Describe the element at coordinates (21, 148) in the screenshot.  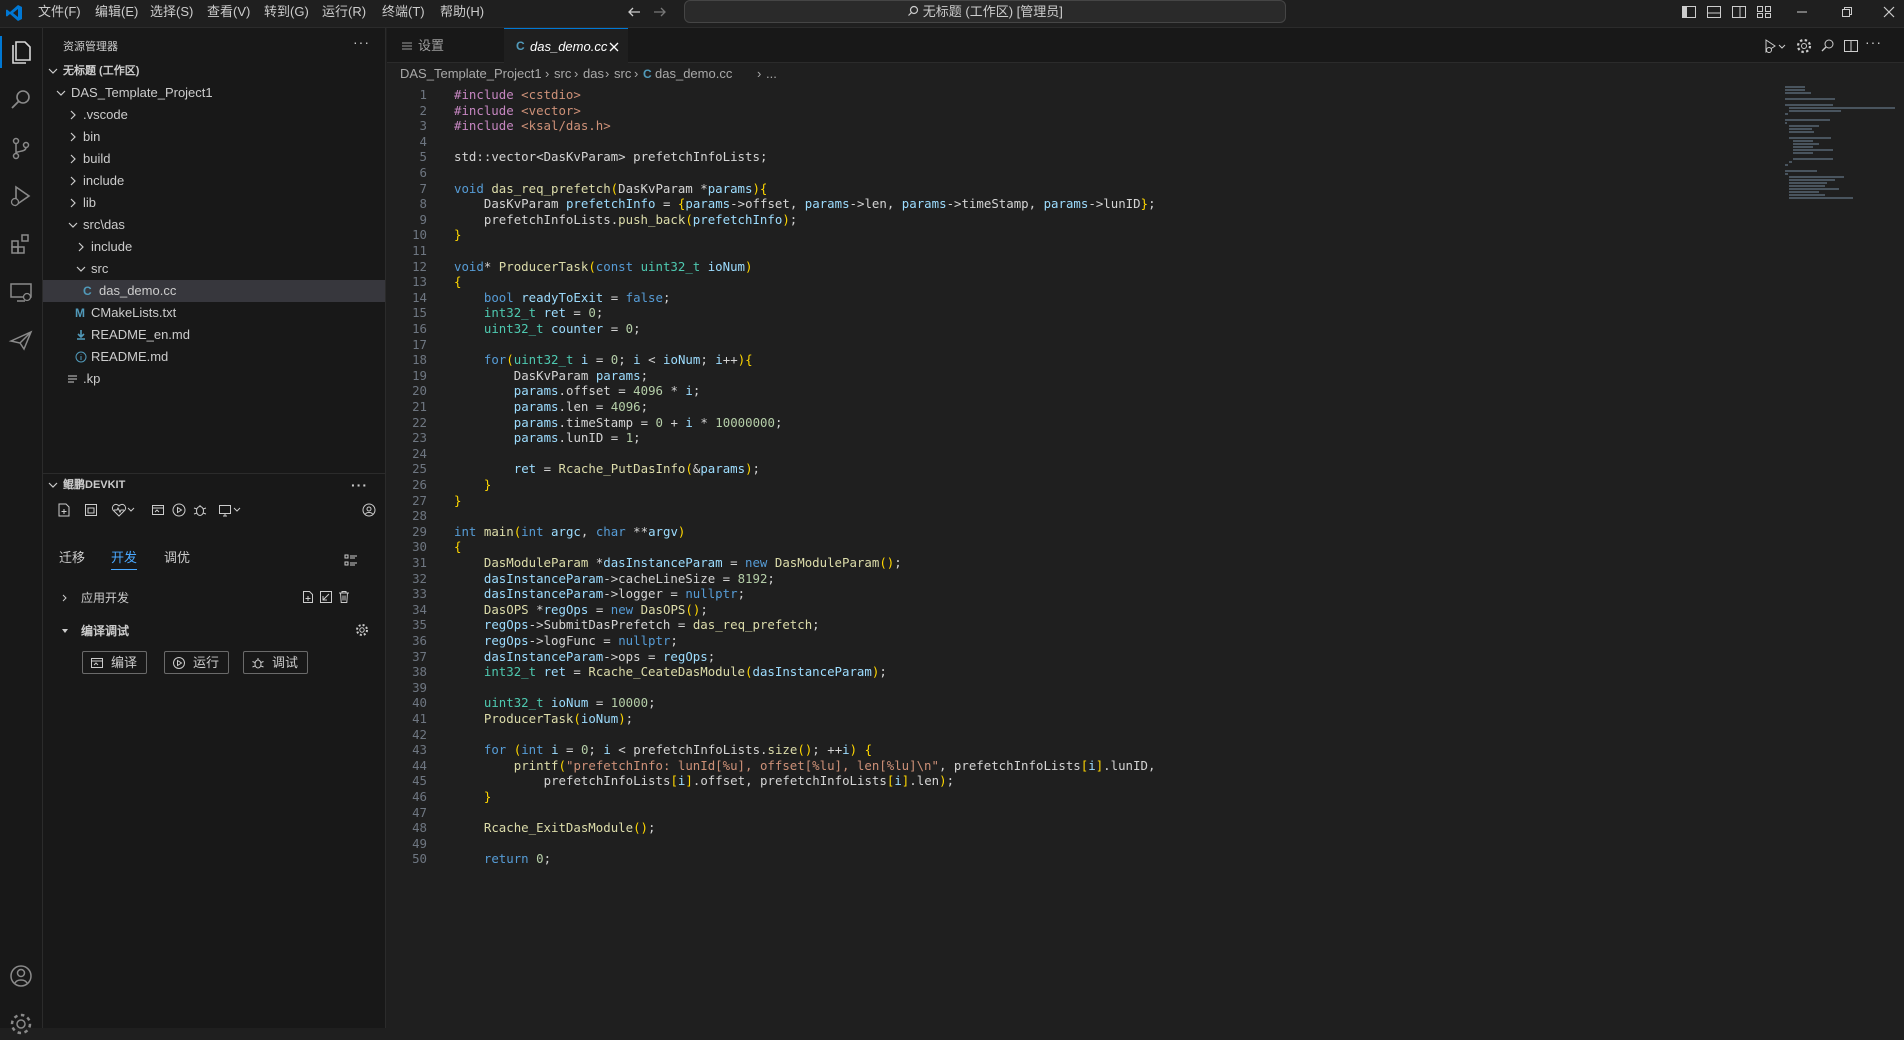
I see `source-control-icon` at that location.